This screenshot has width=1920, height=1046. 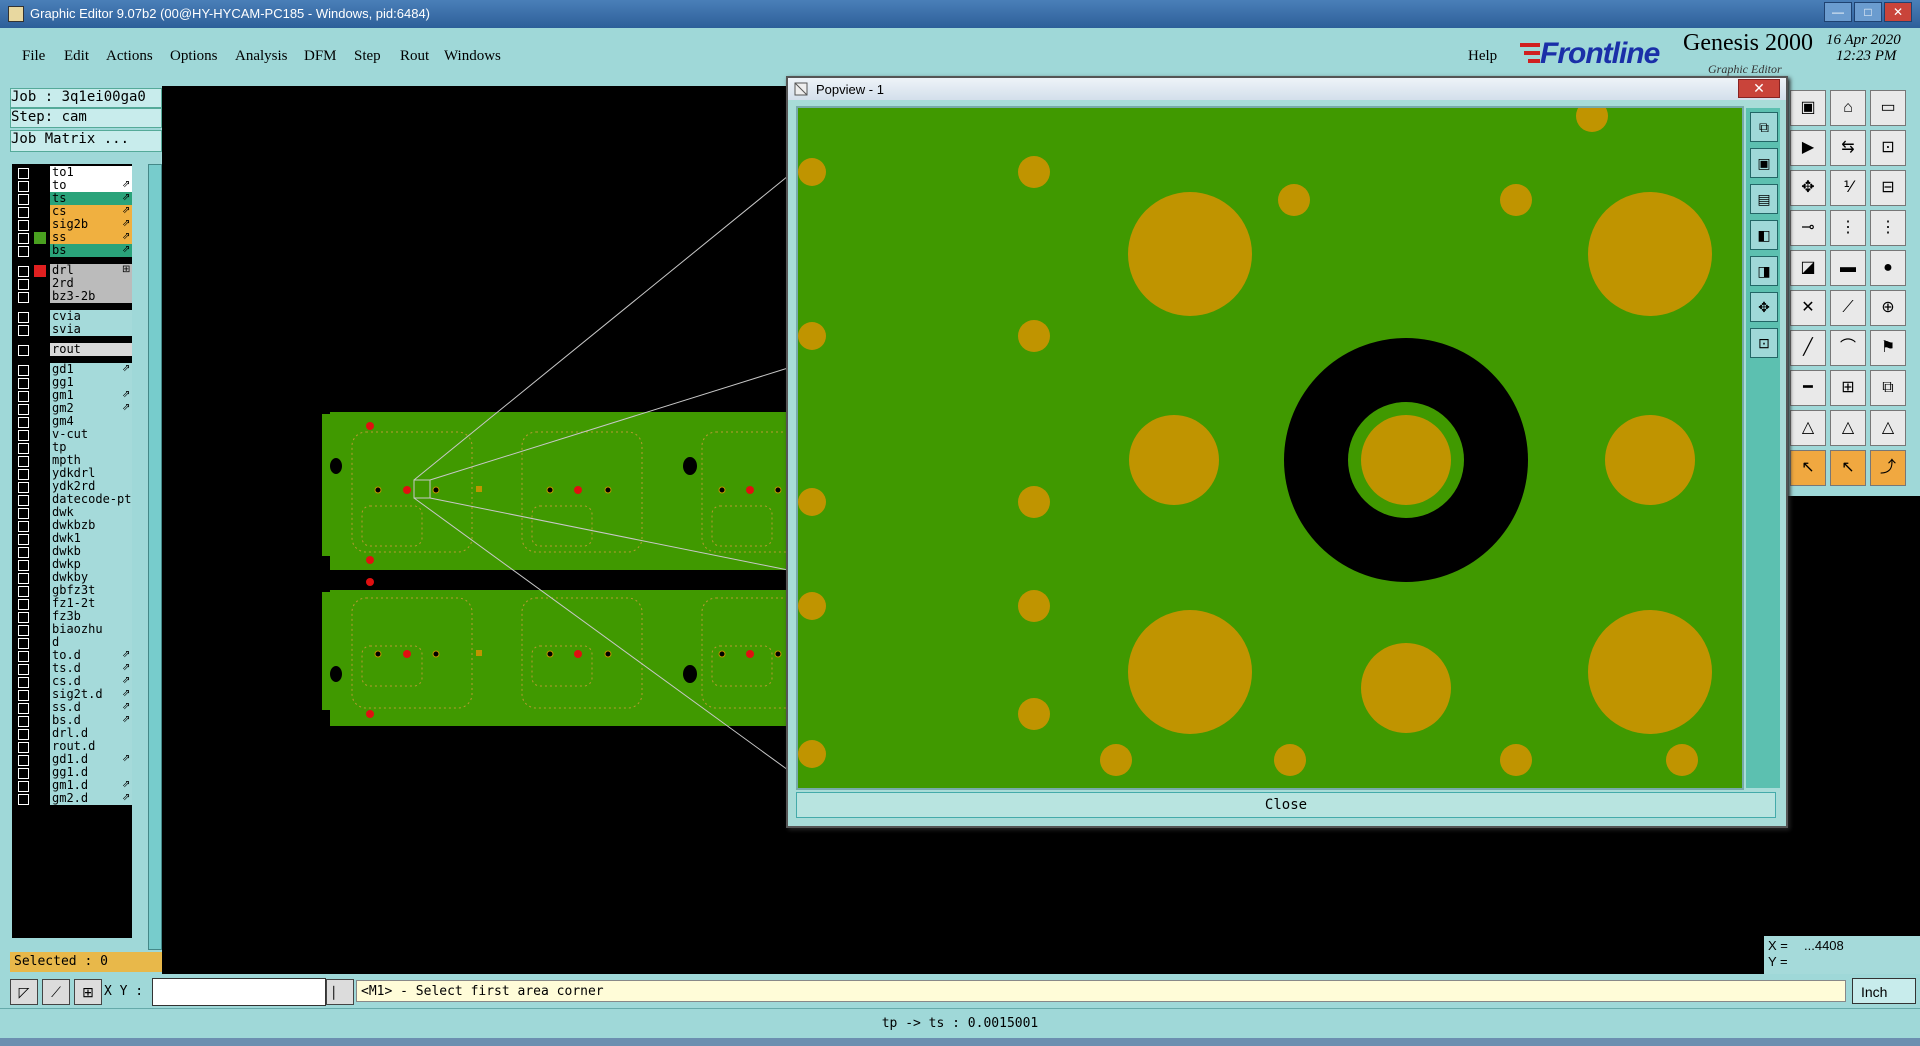 I want to click on slash-tool-icon: ⟋, so click(x=56, y=992).